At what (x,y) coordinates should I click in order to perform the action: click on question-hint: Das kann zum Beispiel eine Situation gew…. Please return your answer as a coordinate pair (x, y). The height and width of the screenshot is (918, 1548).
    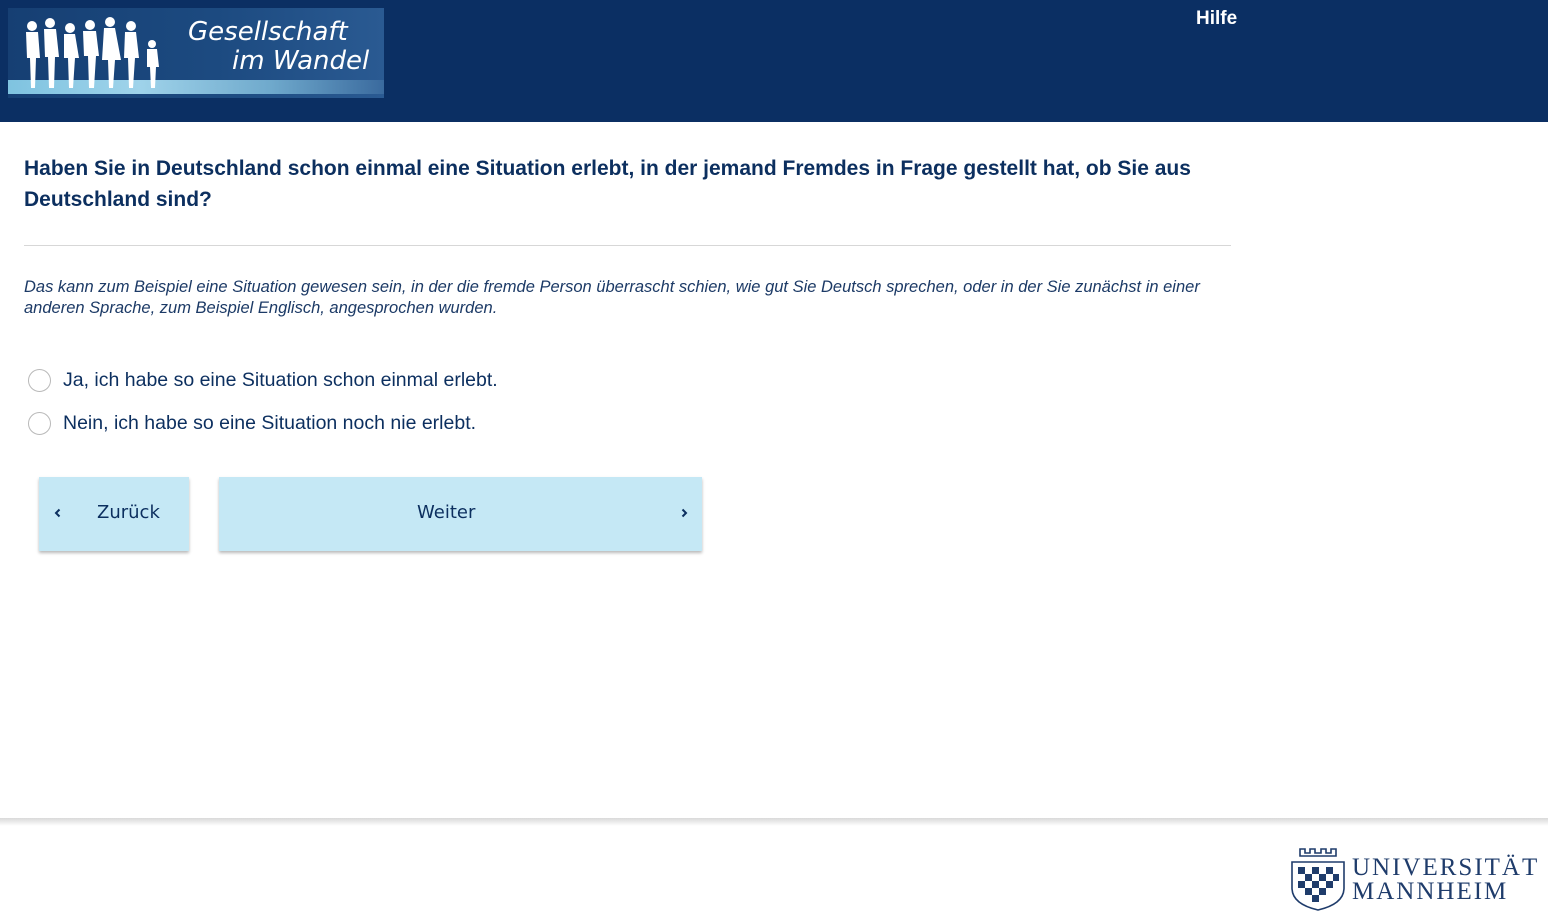
    Looking at the image, I should click on (612, 297).